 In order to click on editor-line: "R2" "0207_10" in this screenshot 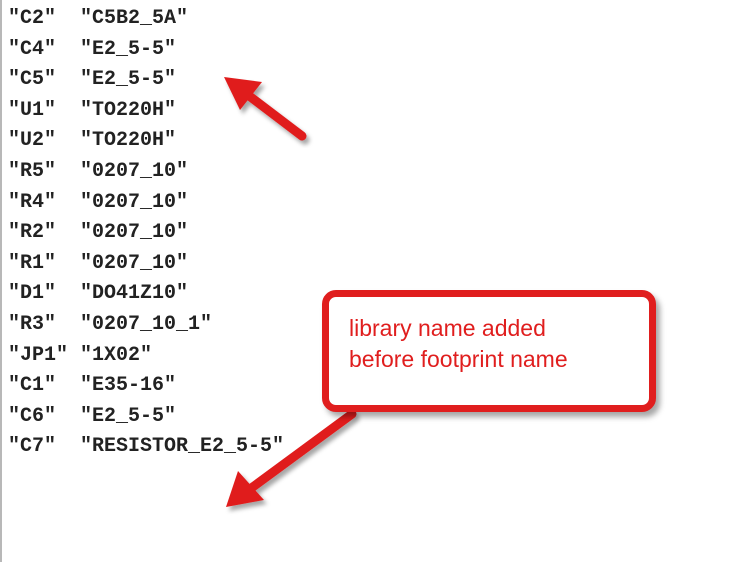, I will do `click(98, 233)`.